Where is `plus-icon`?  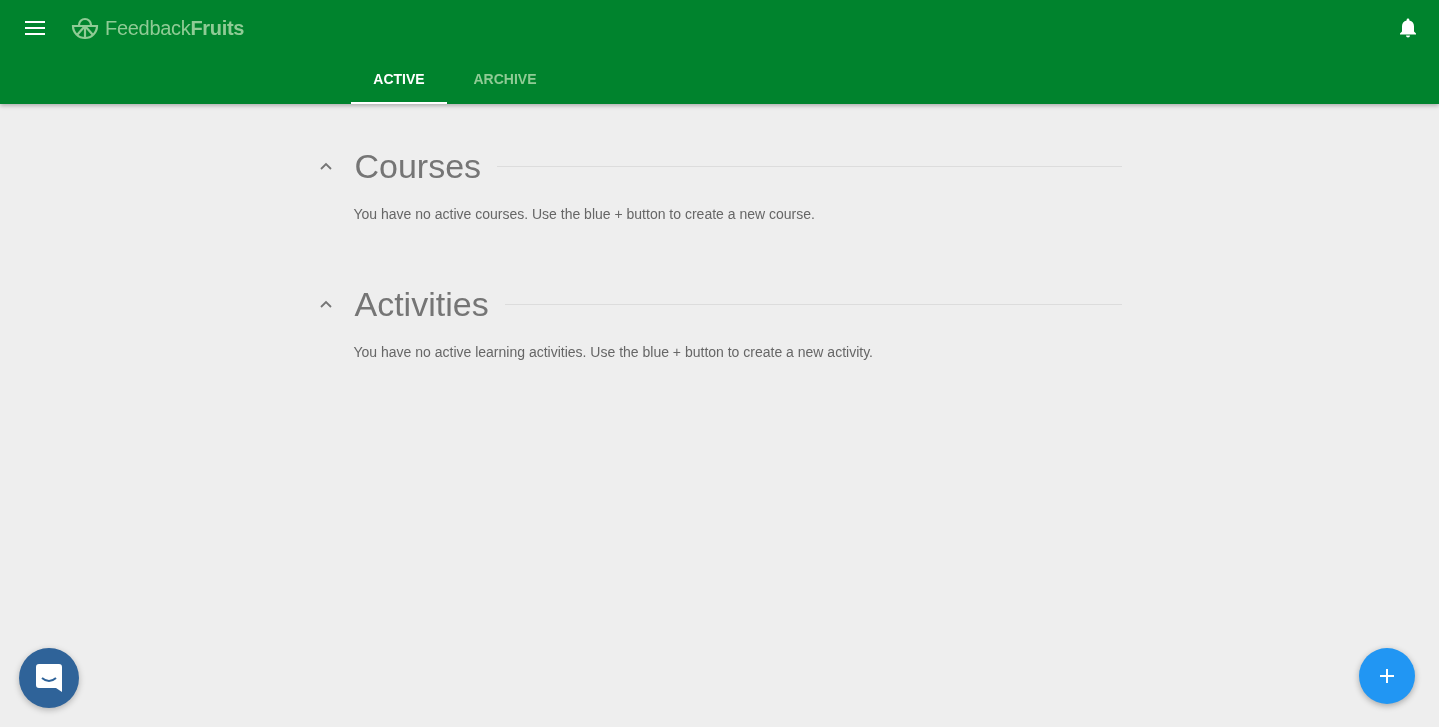
plus-icon is located at coordinates (1387, 676).